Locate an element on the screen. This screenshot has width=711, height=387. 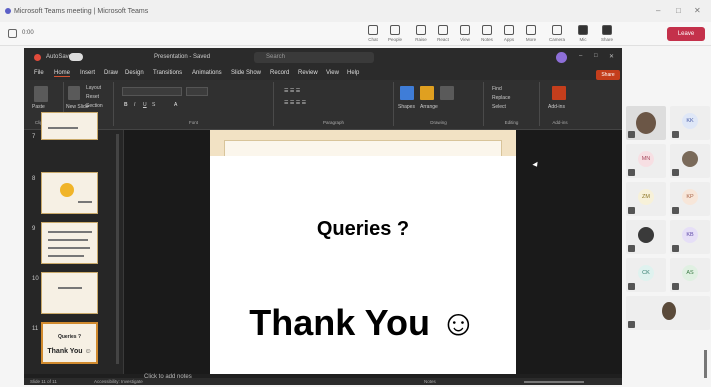
raise-hand-button: Raise is located at coordinates (421, 34).